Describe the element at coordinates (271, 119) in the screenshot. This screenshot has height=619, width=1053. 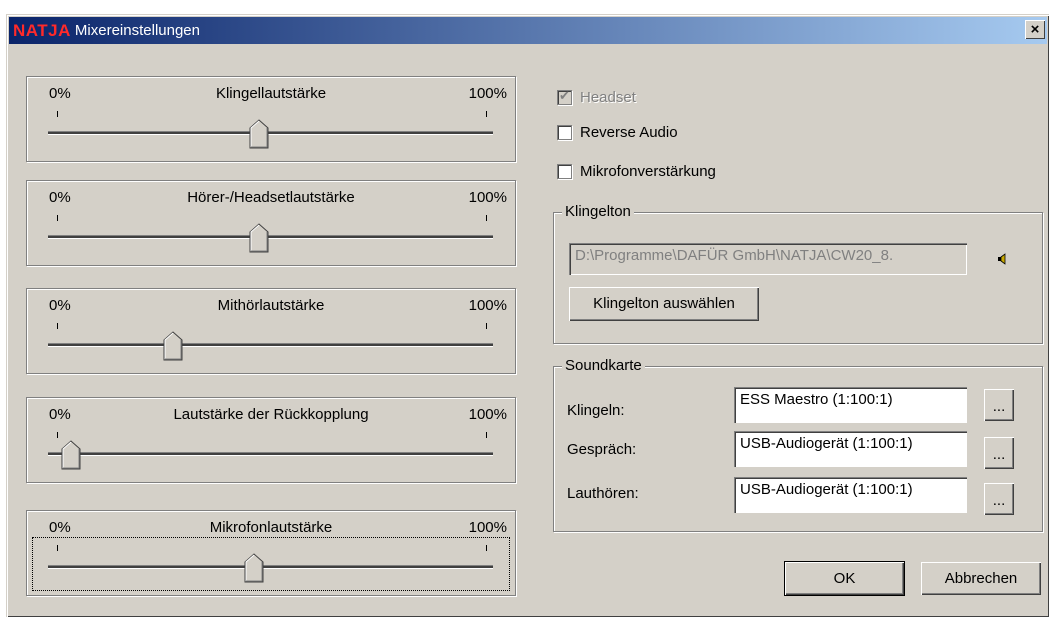
I see `klingel-slider-group: 0% Klingellautstärke 100%` at that location.